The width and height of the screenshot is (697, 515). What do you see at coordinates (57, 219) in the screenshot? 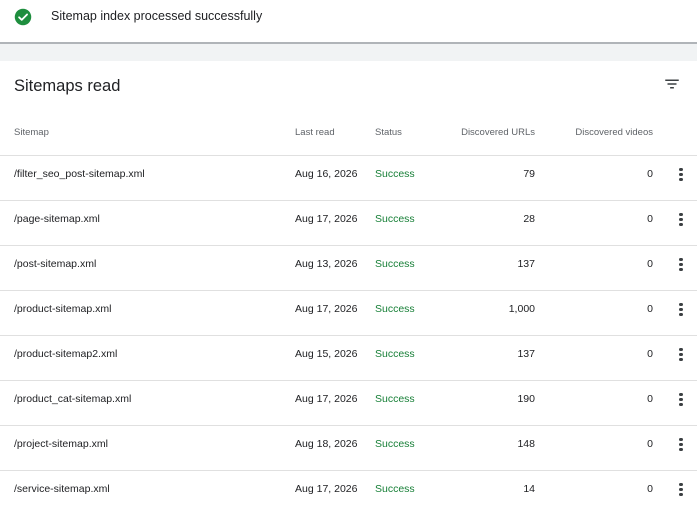
I see `sitemap-path: /page-sitemap.xml` at bounding box center [57, 219].